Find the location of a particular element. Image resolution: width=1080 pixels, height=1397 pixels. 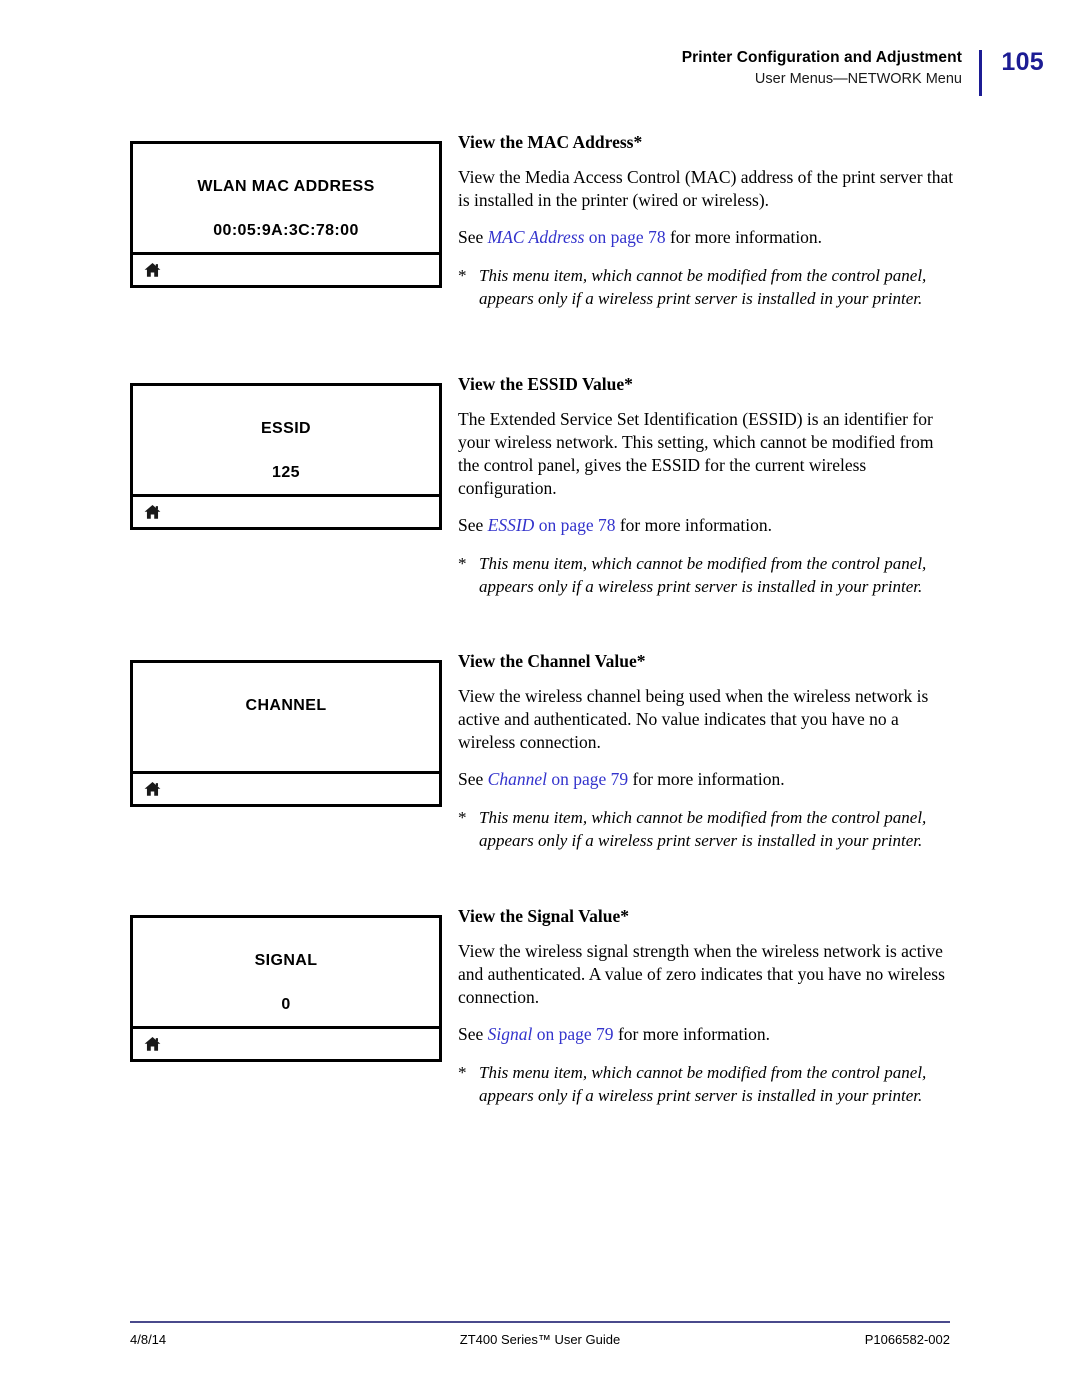

lcd-frame: SIGNAL 0 is located at coordinates (286, 988).